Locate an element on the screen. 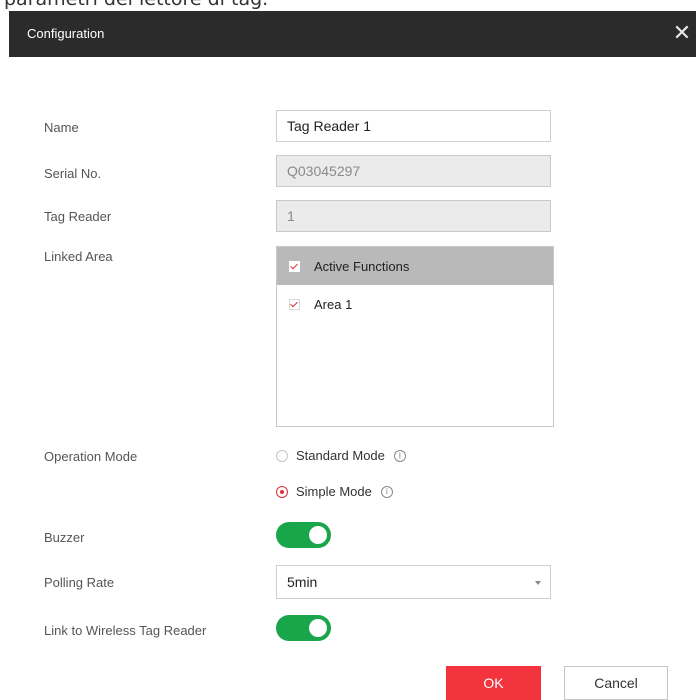  area-select-all: Active Functions is located at coordinates (415, 266).